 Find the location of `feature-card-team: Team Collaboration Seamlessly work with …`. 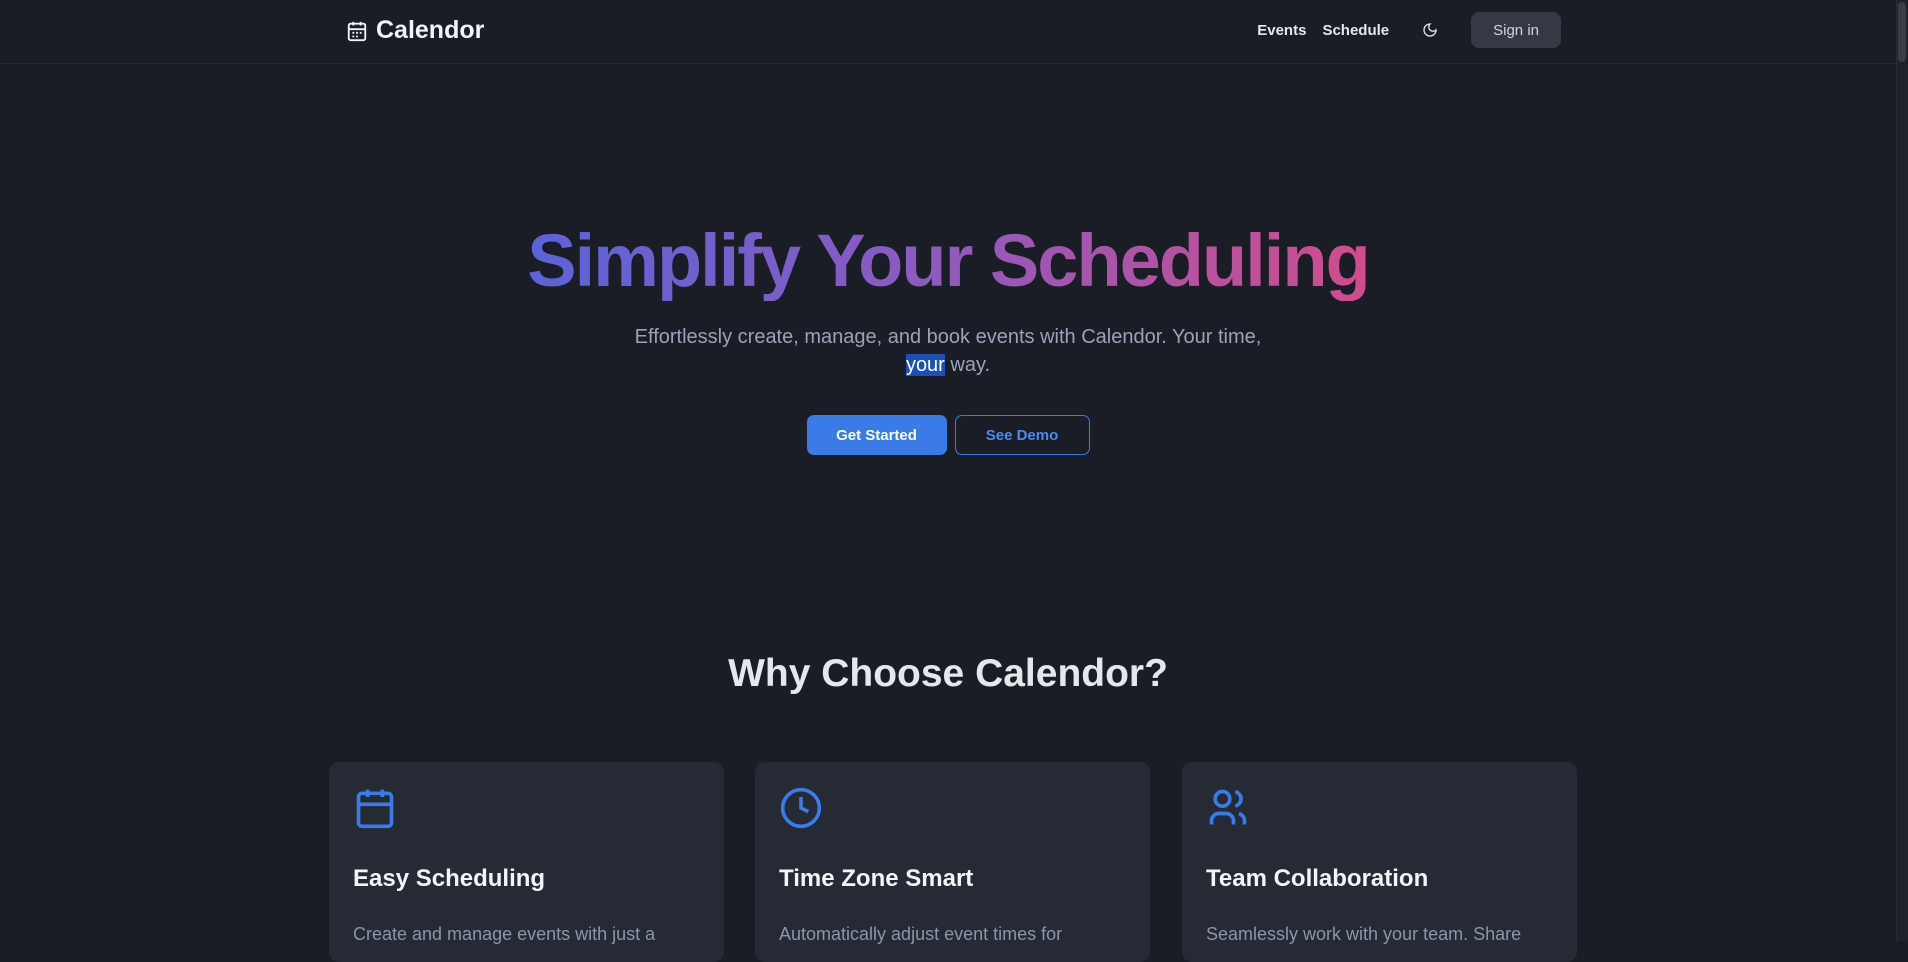

feature-card-team: Team Collaboration Seamlessly work with … is located at coordinates (1379, 862).